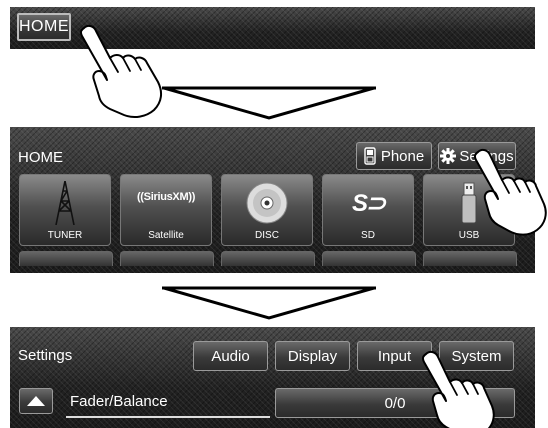  I want to click on phone-button-label: Phone, so click(402, 156).